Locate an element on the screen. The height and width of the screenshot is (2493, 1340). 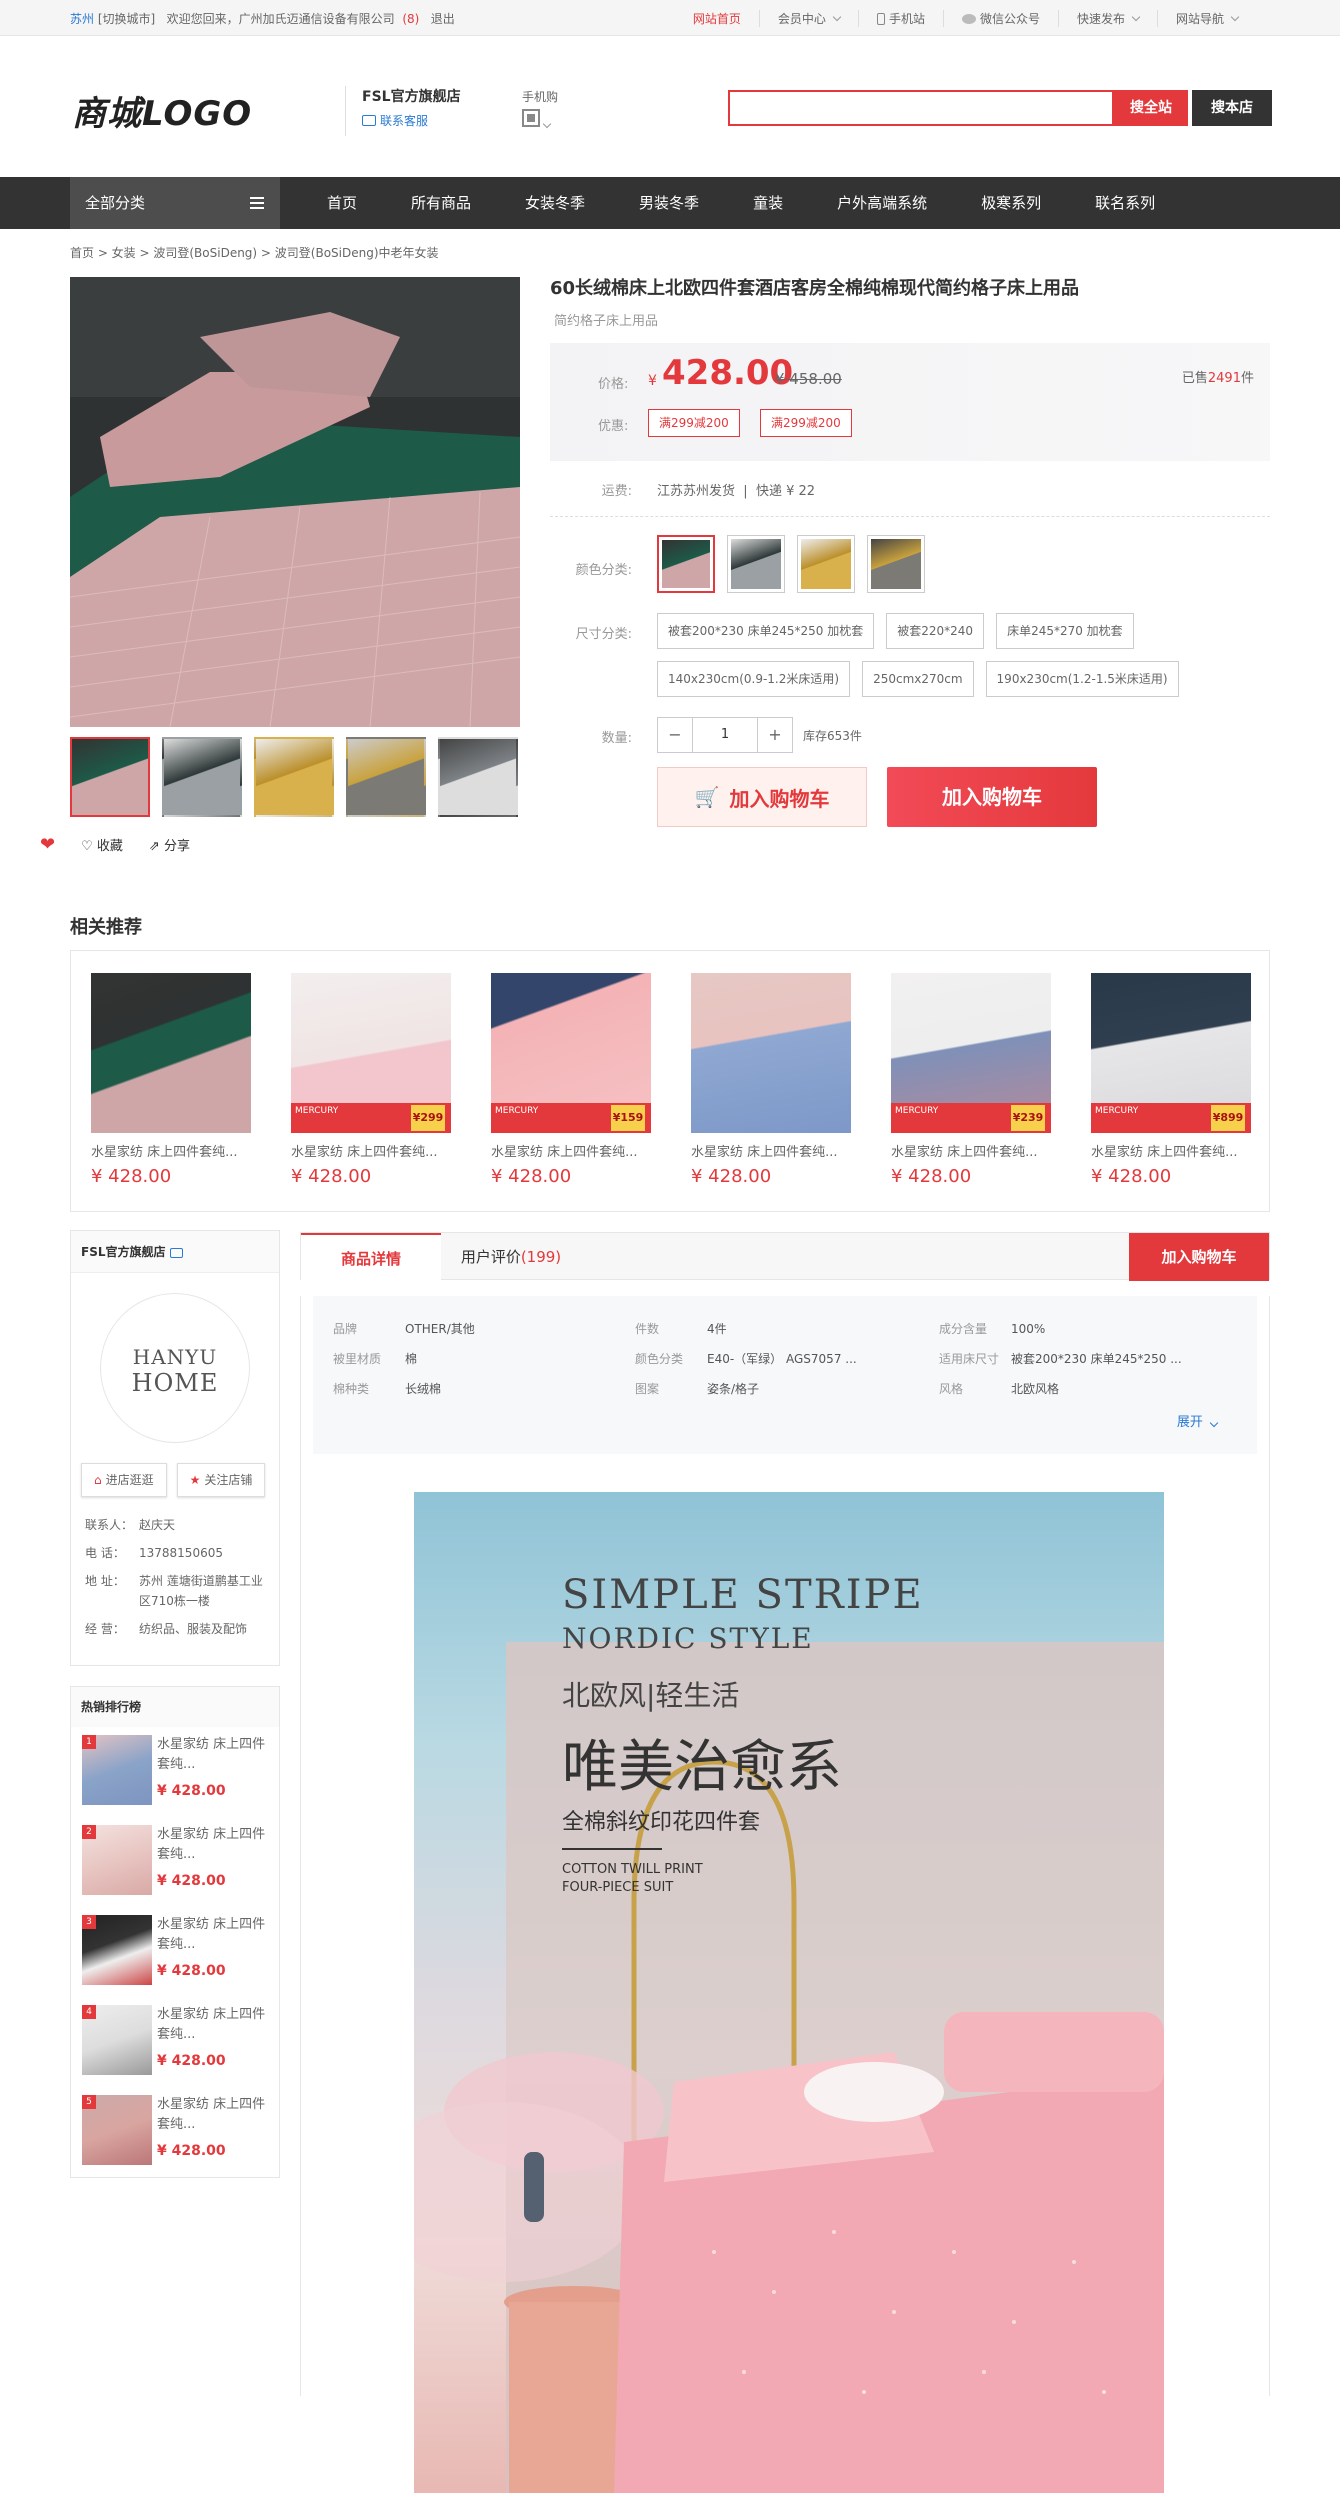
shop-card-name: FSL官方旗舰店 is located at coordinates (123, 1252).